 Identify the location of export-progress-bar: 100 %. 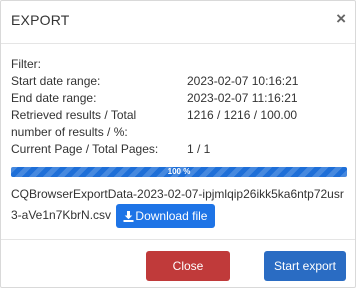
(179, 172).